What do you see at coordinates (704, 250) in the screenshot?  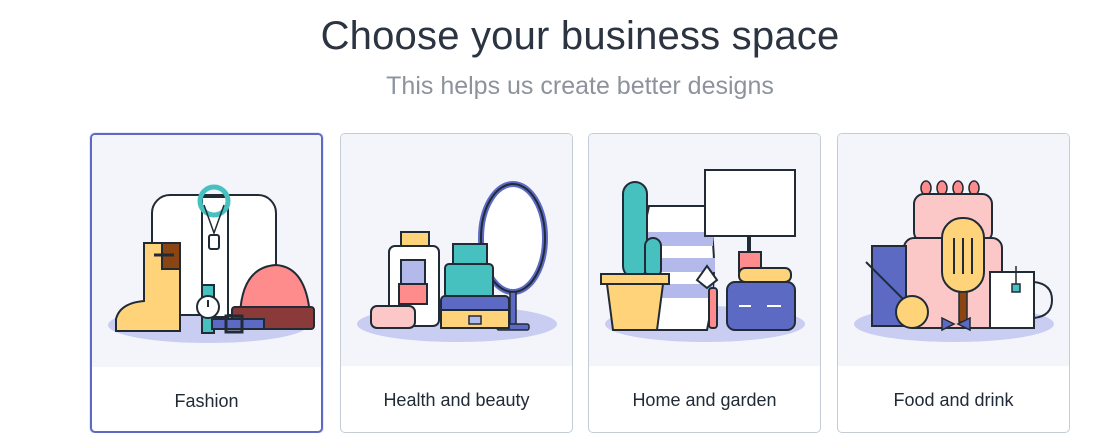 I see `home-garden-illustration` at bounding box center [704, 250].